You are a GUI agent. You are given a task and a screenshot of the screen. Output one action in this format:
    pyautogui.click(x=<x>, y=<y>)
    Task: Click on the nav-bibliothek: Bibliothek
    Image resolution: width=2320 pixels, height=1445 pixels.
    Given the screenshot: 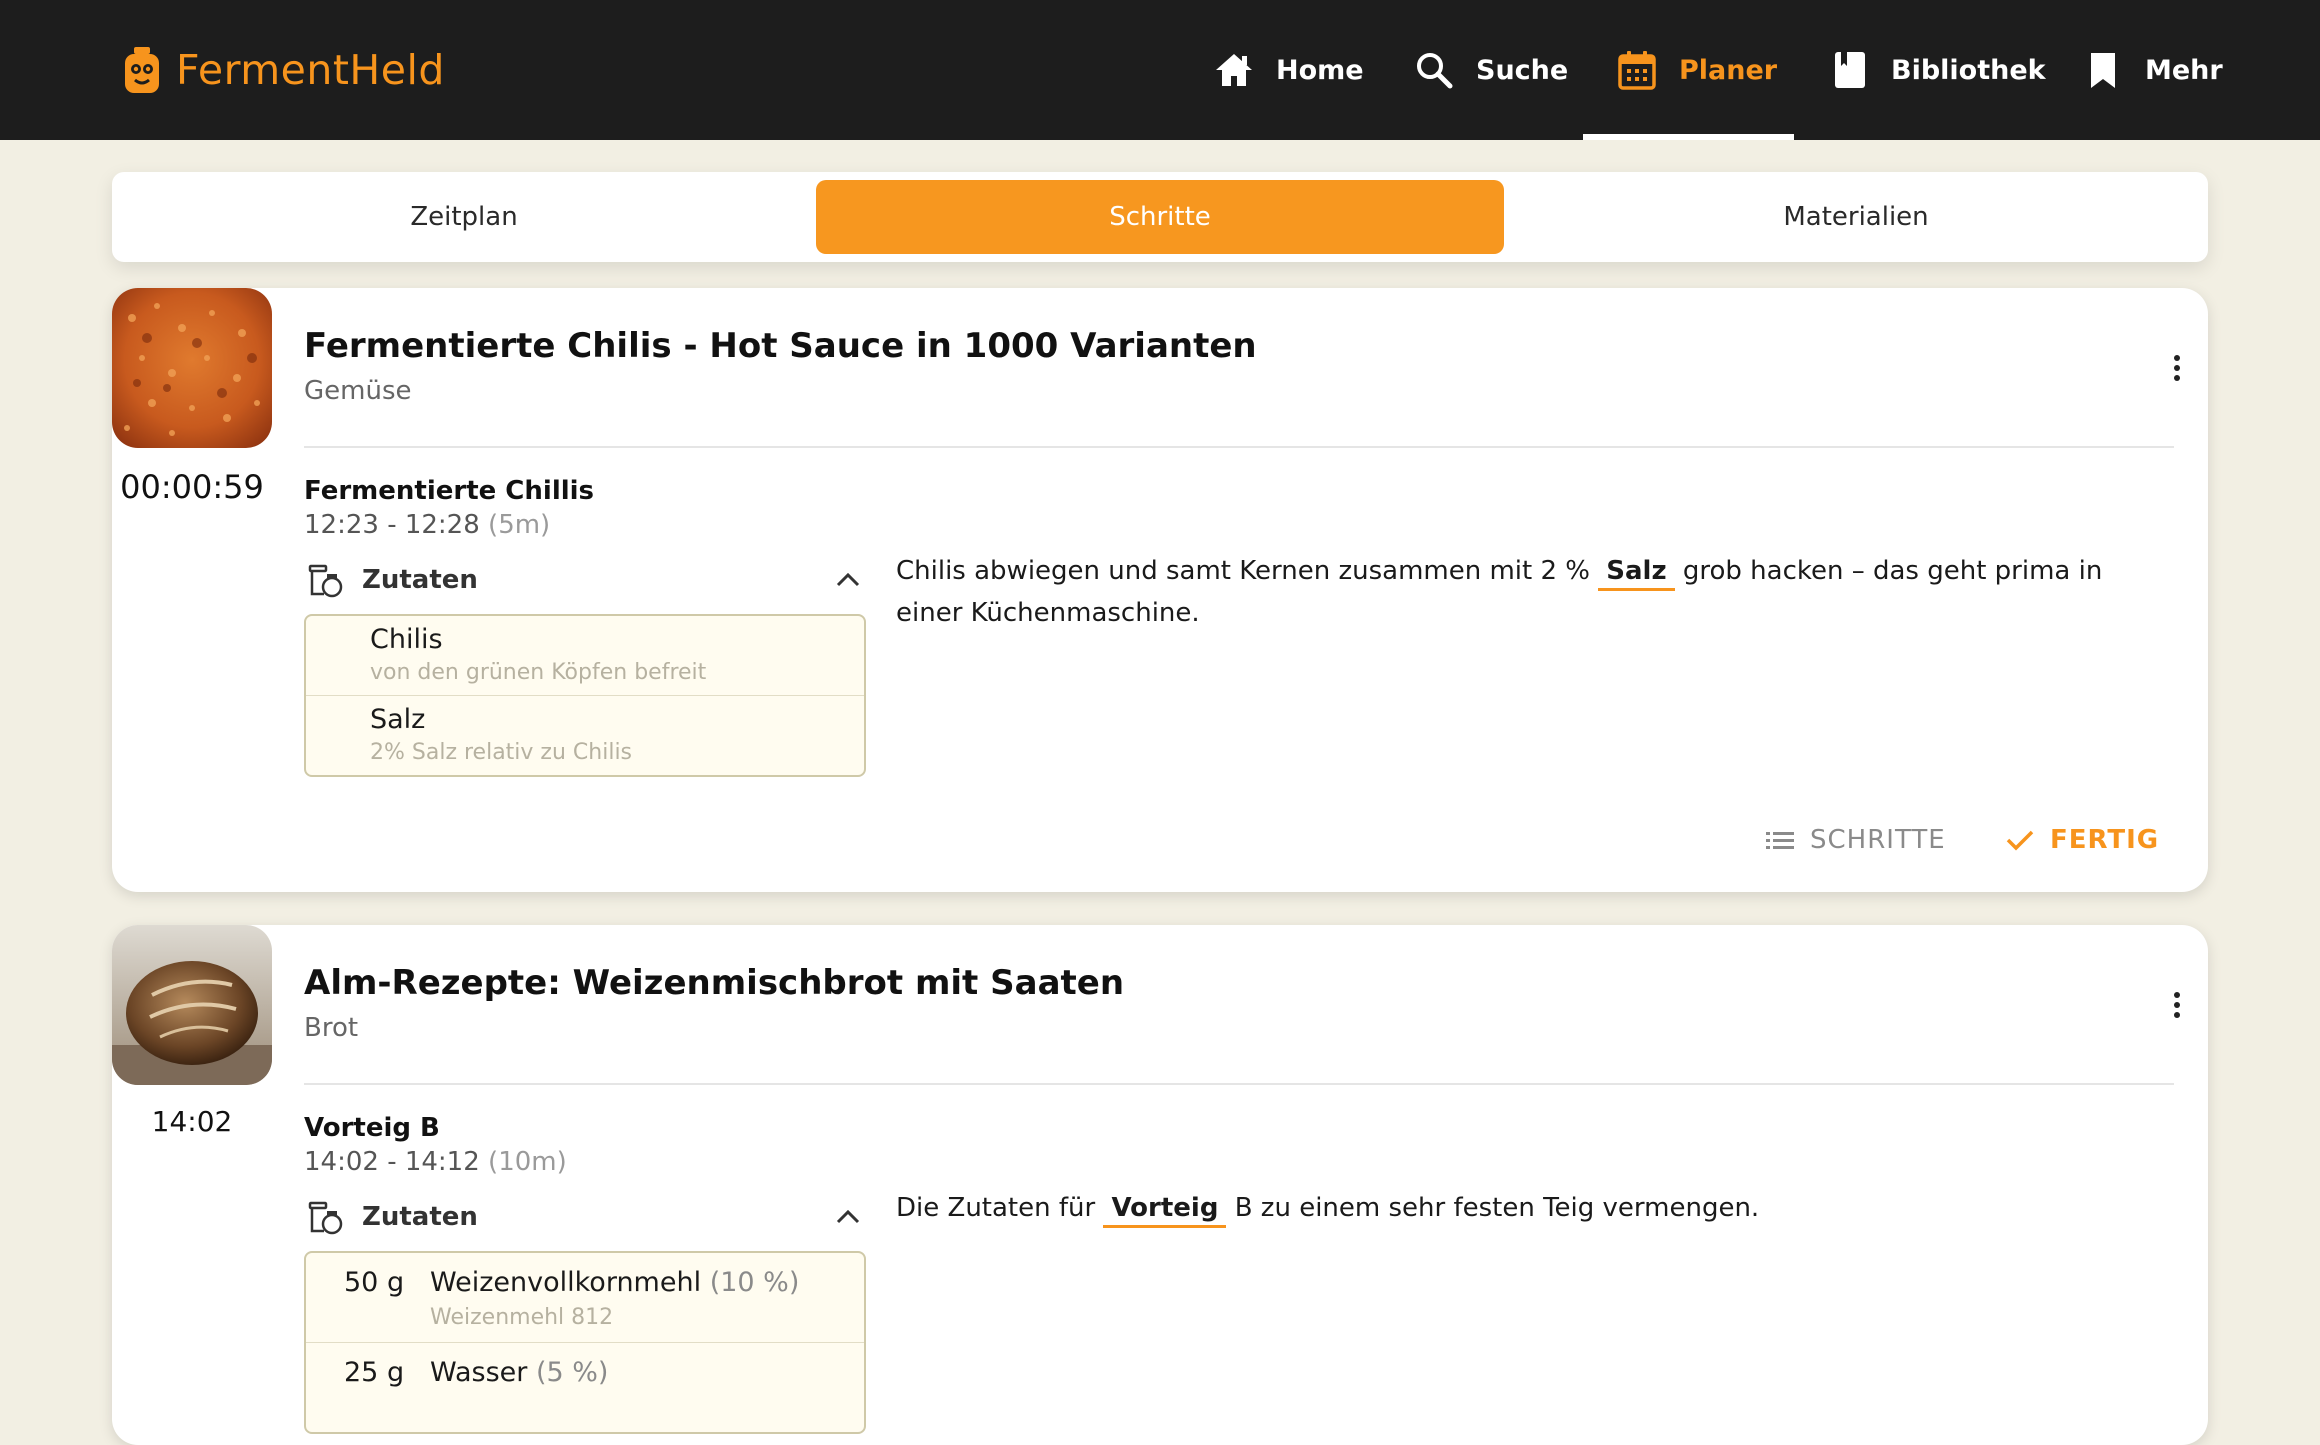 What is the action you would take?
    pyautogui.click(x=1937, y=70)
    